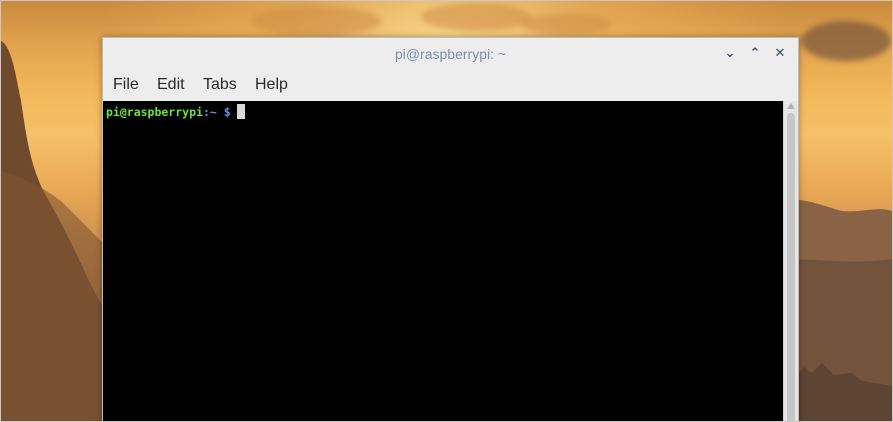  Describe the element at coordinates (450, 85) in the screenshot. I see `menu-bar: File Edit Tabs Help` at that location.